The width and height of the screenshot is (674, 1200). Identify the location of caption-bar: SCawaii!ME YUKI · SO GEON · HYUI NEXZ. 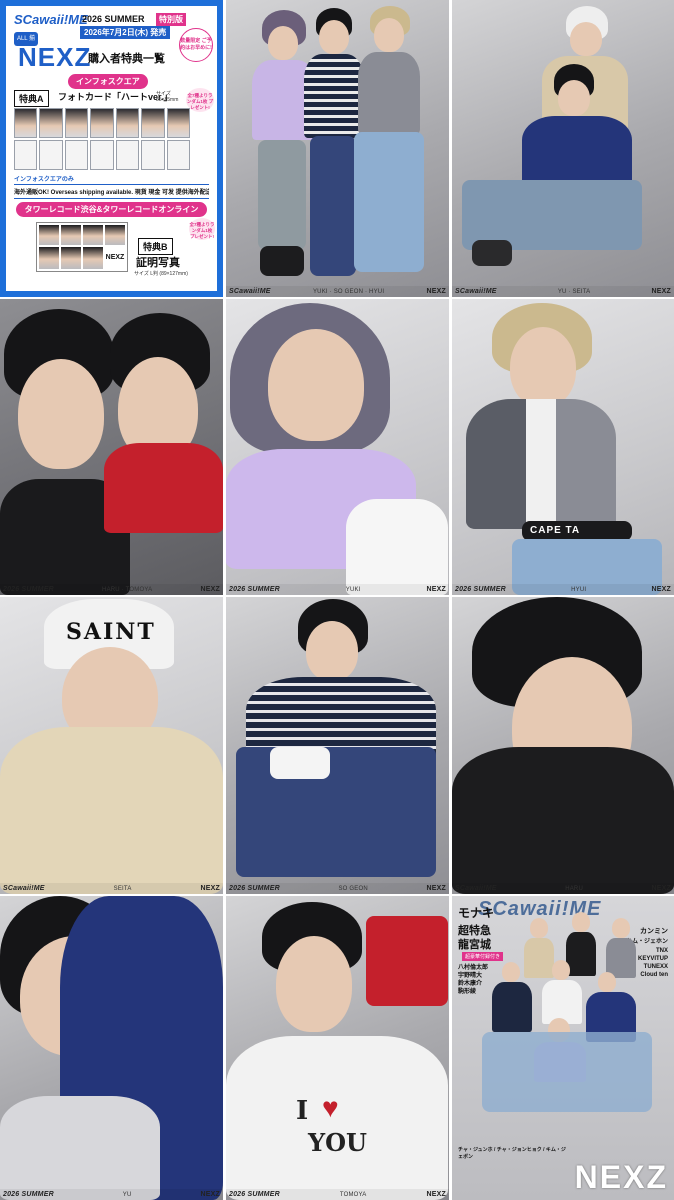
(337, 291).